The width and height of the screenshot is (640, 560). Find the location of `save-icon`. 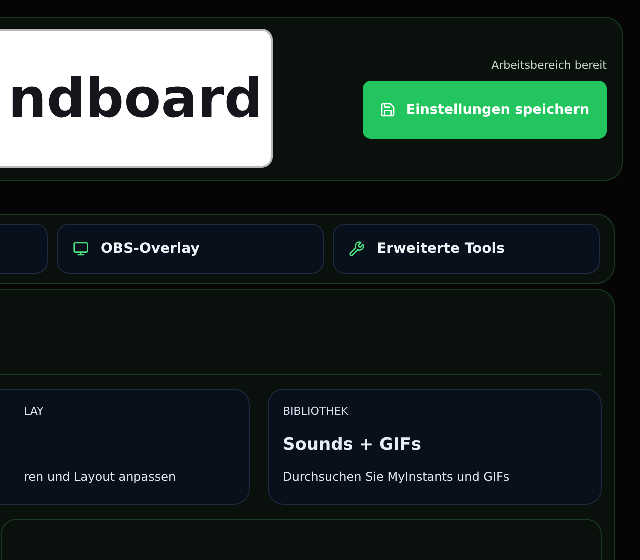

save-icon is located at coordinates (388, 110).